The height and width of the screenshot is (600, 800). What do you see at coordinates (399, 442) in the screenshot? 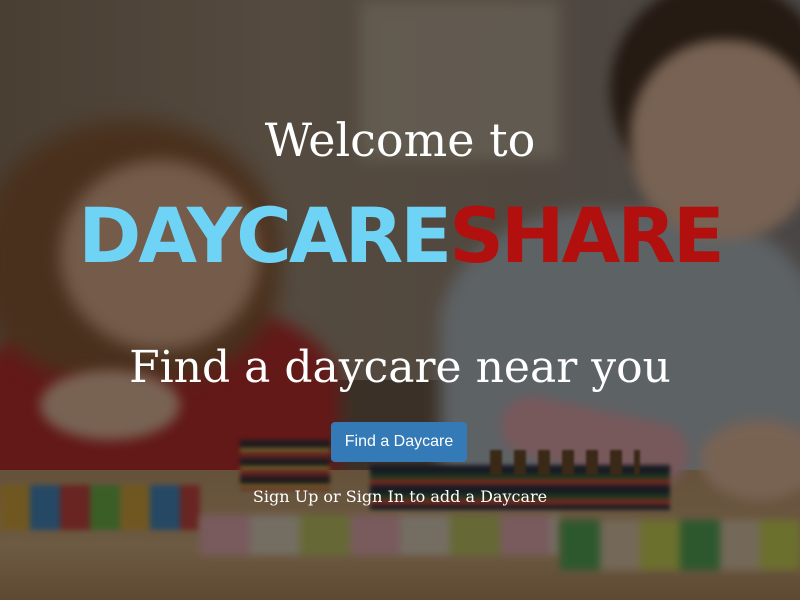
I see `find-daycare-button: Find a Daycare` at bounding box center [399, 442].